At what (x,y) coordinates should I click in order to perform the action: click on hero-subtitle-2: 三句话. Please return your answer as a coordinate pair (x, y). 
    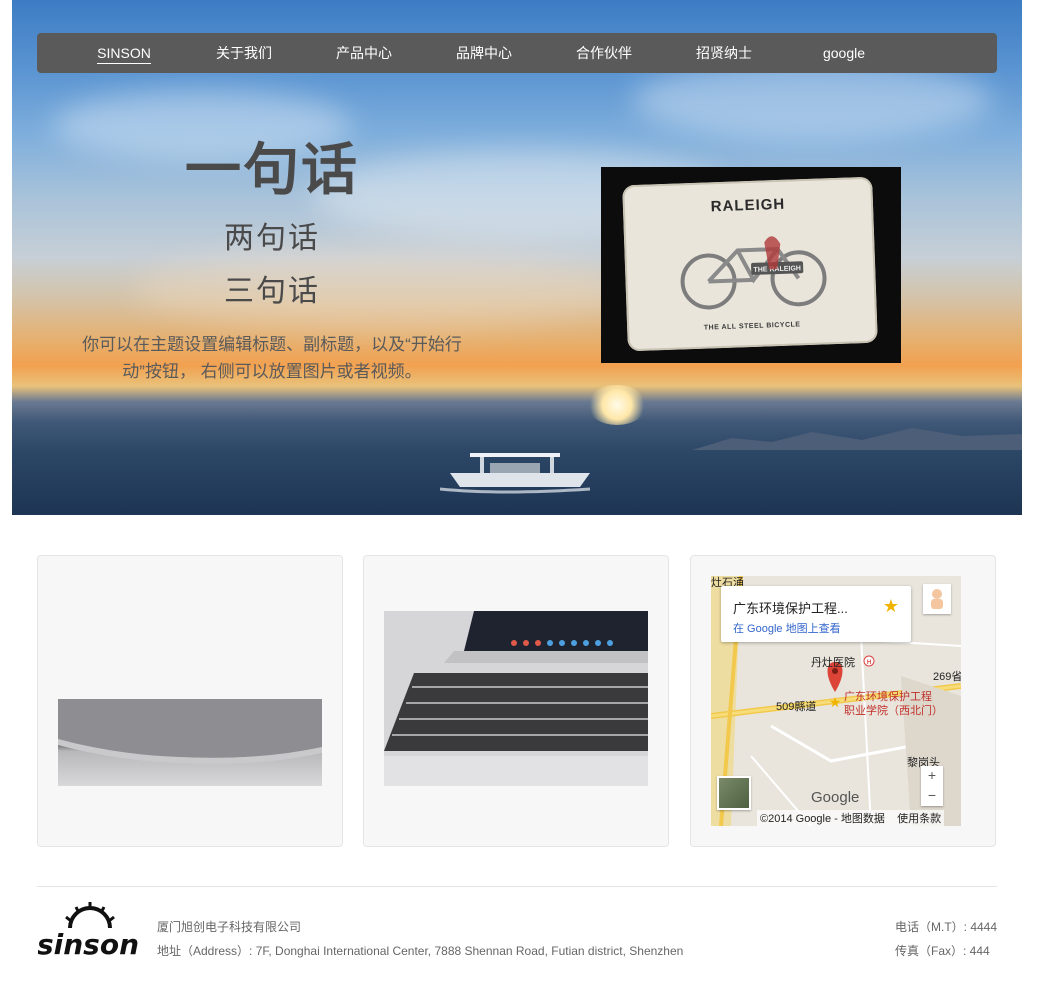
    Looking at the image, I should click on (272, 291).